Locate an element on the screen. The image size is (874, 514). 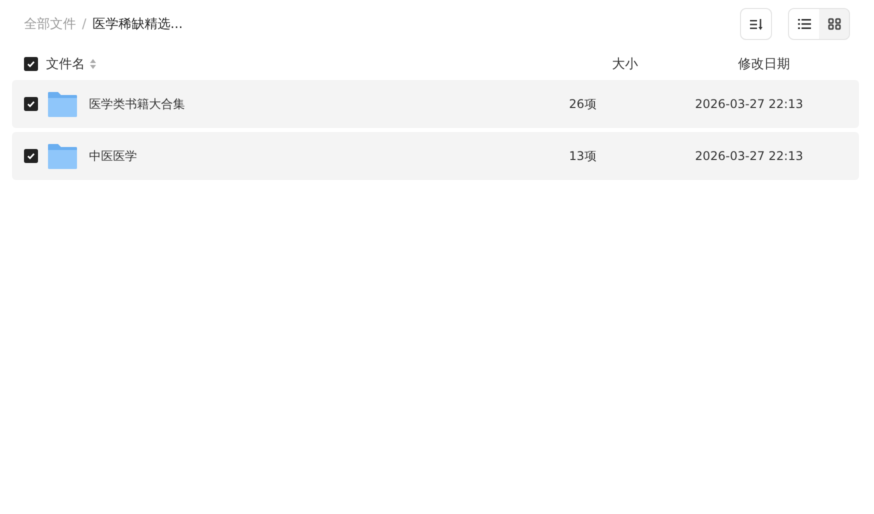
list-view-icon is located at coordinates (804, 24).